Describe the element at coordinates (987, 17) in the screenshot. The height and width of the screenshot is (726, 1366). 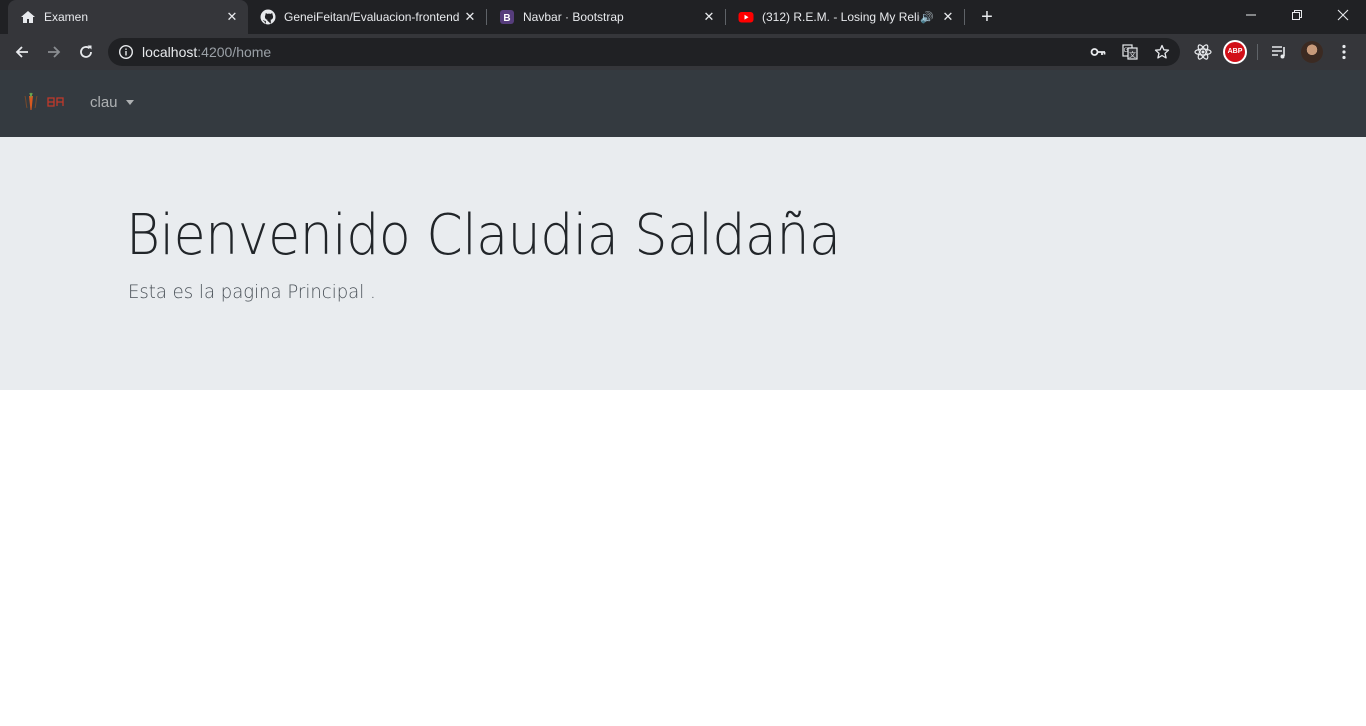
I see `new-tab-button: +` at that location.